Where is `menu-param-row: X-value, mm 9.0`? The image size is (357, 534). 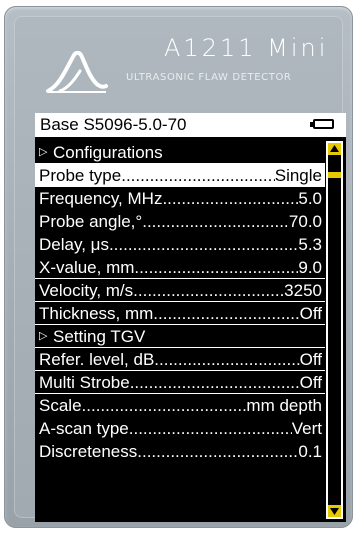
menu-param-row: X-value, mm 9.0 is located at coordinates (180, 267).